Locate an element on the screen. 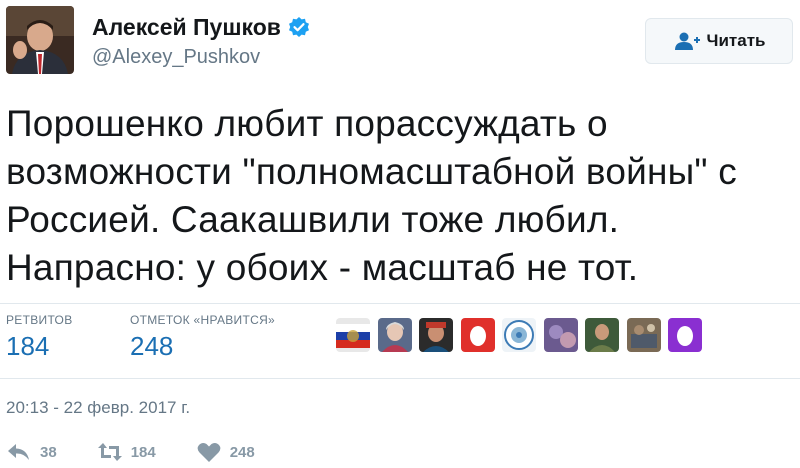 Image resolution: width=800 pixels, height=468 pixels. retweets-stat: РЕТВИТОВ 184 is located at coordinates (39, 337).